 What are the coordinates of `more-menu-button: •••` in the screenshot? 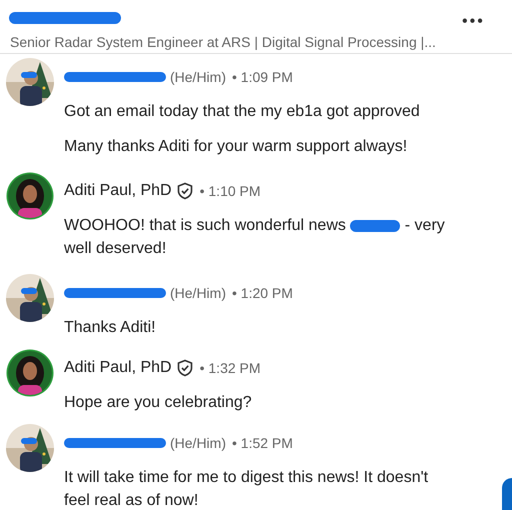 It's located at (473, 22).